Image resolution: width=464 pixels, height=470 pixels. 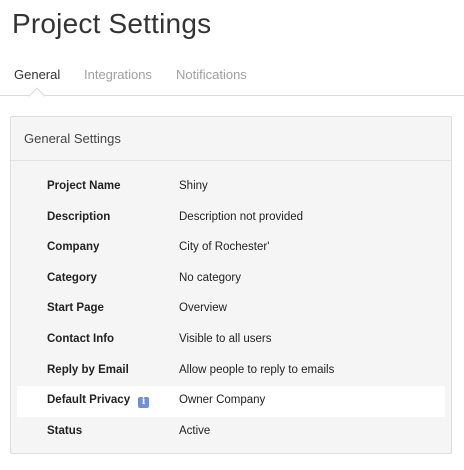 What do you see at coordinates (211, 74) in the screenshot?
I see `tab-notifications: Notifications` at bounding box center [211, 74].